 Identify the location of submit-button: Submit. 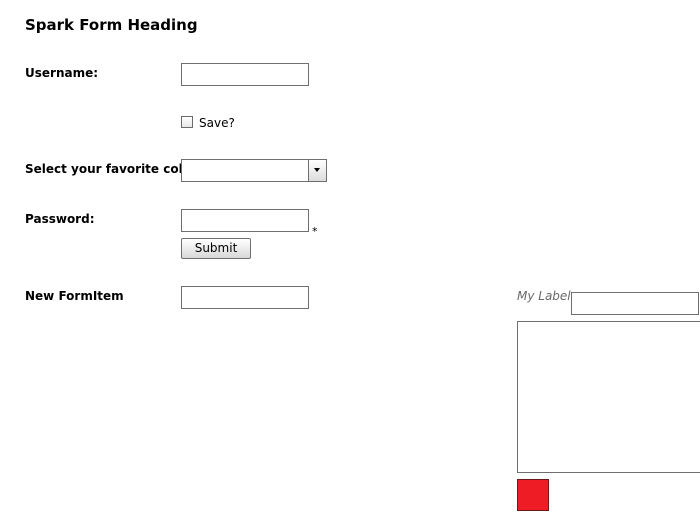
(216, 248).